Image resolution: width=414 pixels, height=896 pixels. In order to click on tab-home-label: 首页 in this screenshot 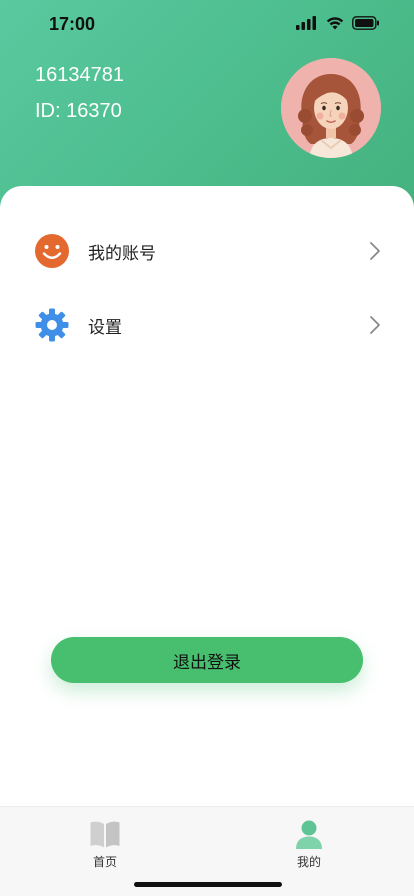, I will do `click(104, 862)`.